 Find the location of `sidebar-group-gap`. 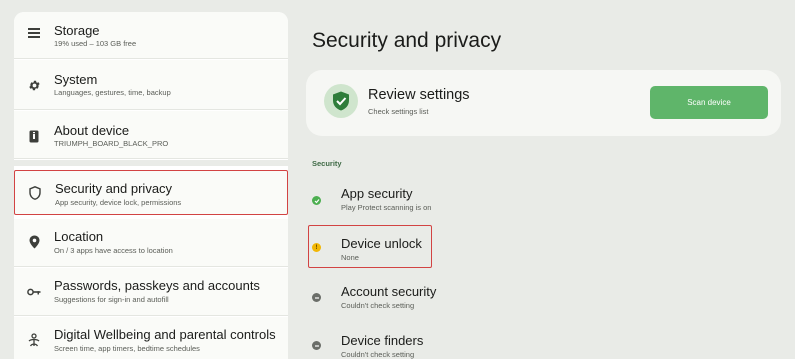

sidebar-group-gap is located at coordinates (151, 163).